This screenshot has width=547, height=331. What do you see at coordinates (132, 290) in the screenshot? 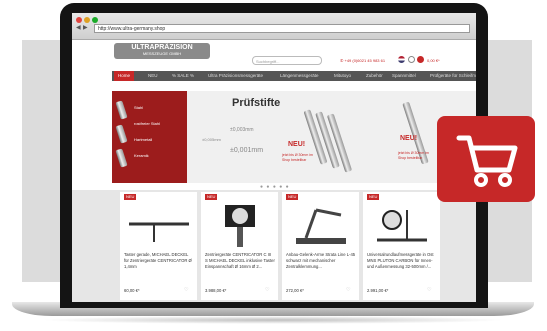
I see `product-price: 60,00 €*` at bounding box center [132, 290].